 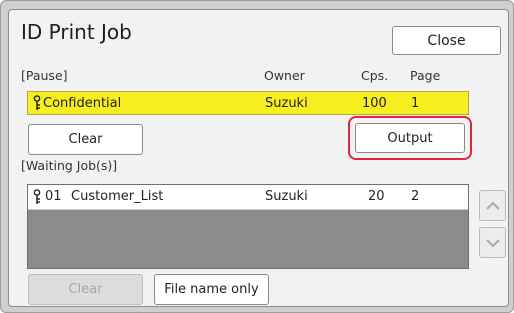 What do you see at coordinates (415, 196) in the screenshot?
I see `waiting-job-page: 2` at bounding box center [415, 196].